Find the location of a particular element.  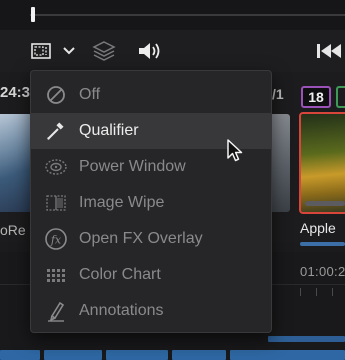

viewer-scrubber is located at coordinates (172, 15).